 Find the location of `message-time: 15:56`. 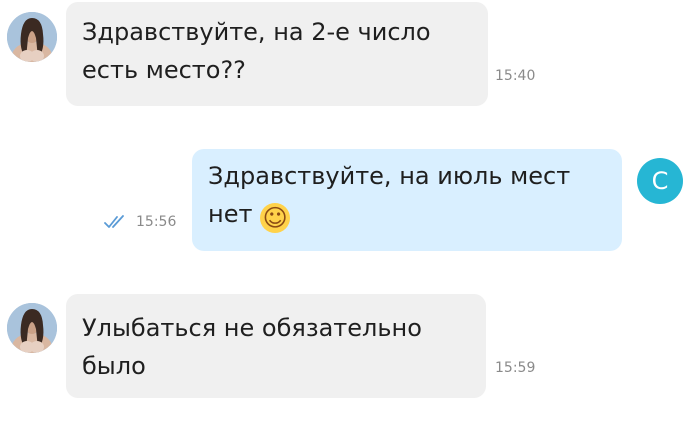

message-time: 15:56 is located at coordinates (156, 222).